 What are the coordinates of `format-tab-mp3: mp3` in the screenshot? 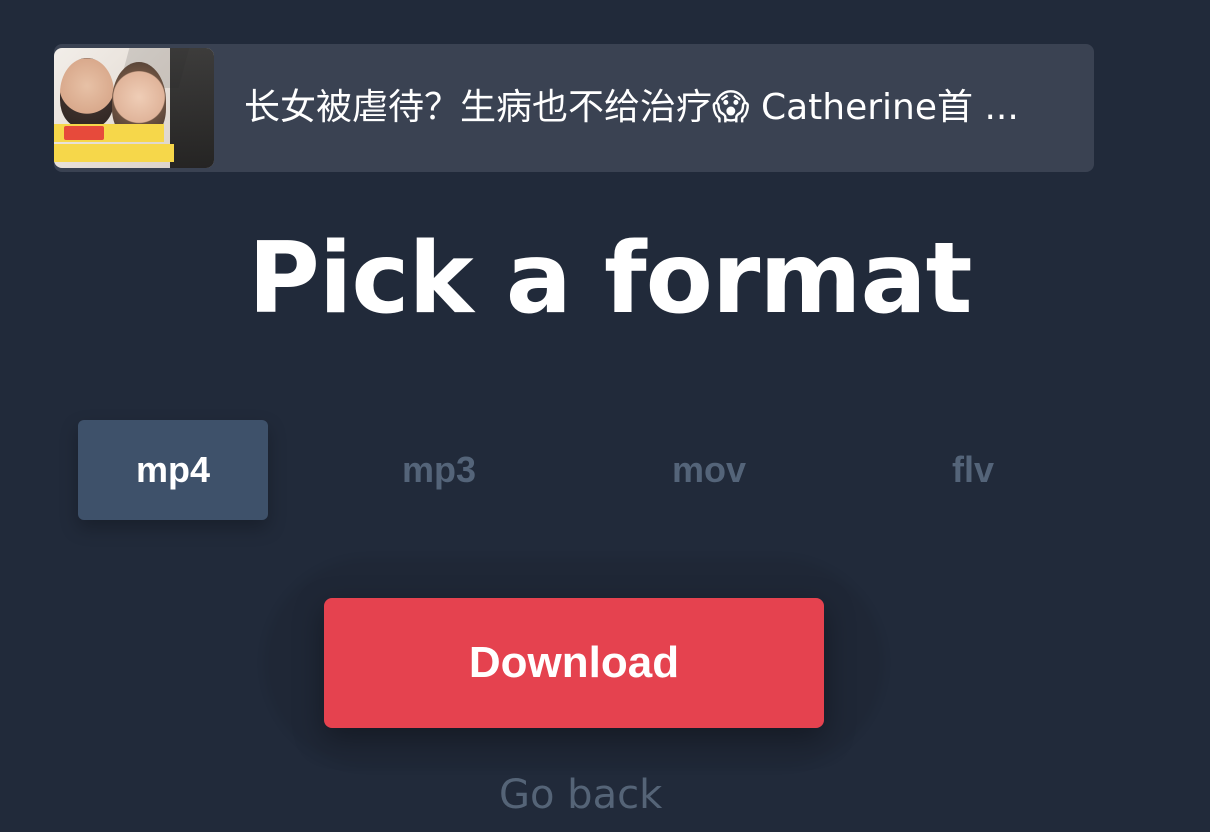 It's located at (439, 470).